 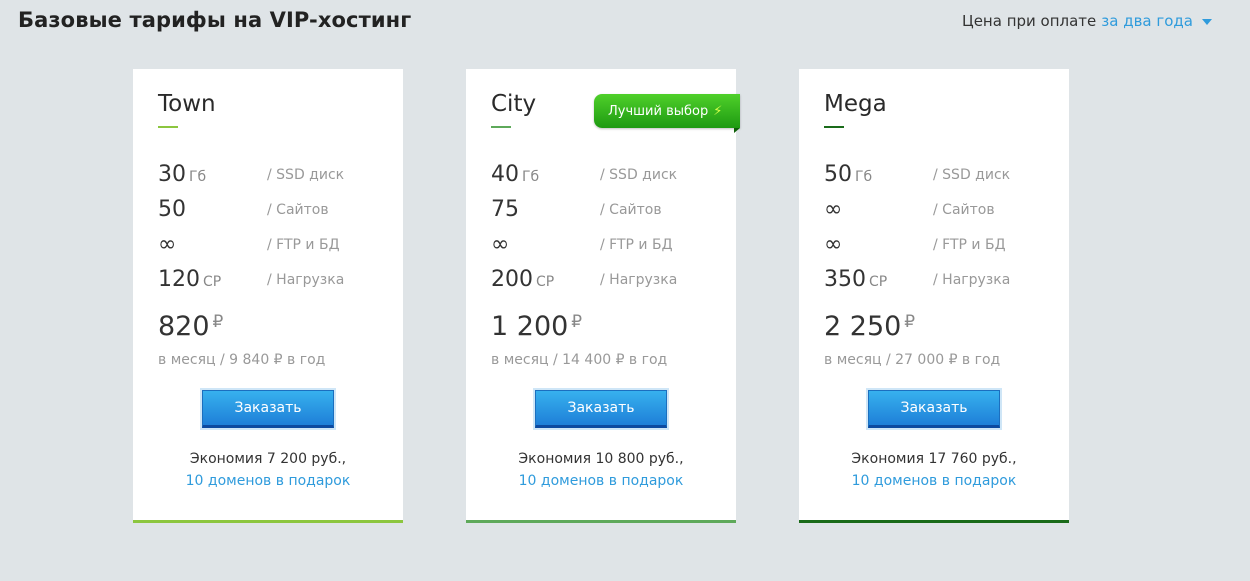 I want to click on spec-row: 50 Гб / SSD диск, so click(x=939, y=174).